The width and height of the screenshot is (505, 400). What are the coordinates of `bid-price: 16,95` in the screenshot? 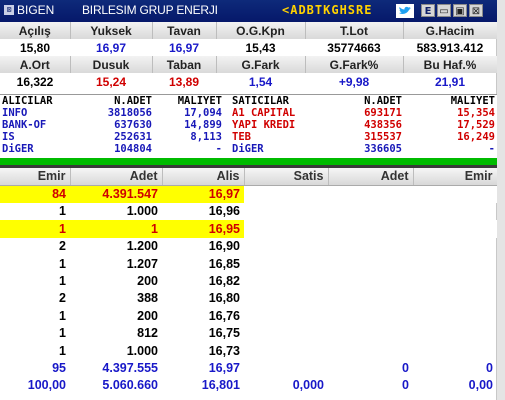 It's located at (203, 229).